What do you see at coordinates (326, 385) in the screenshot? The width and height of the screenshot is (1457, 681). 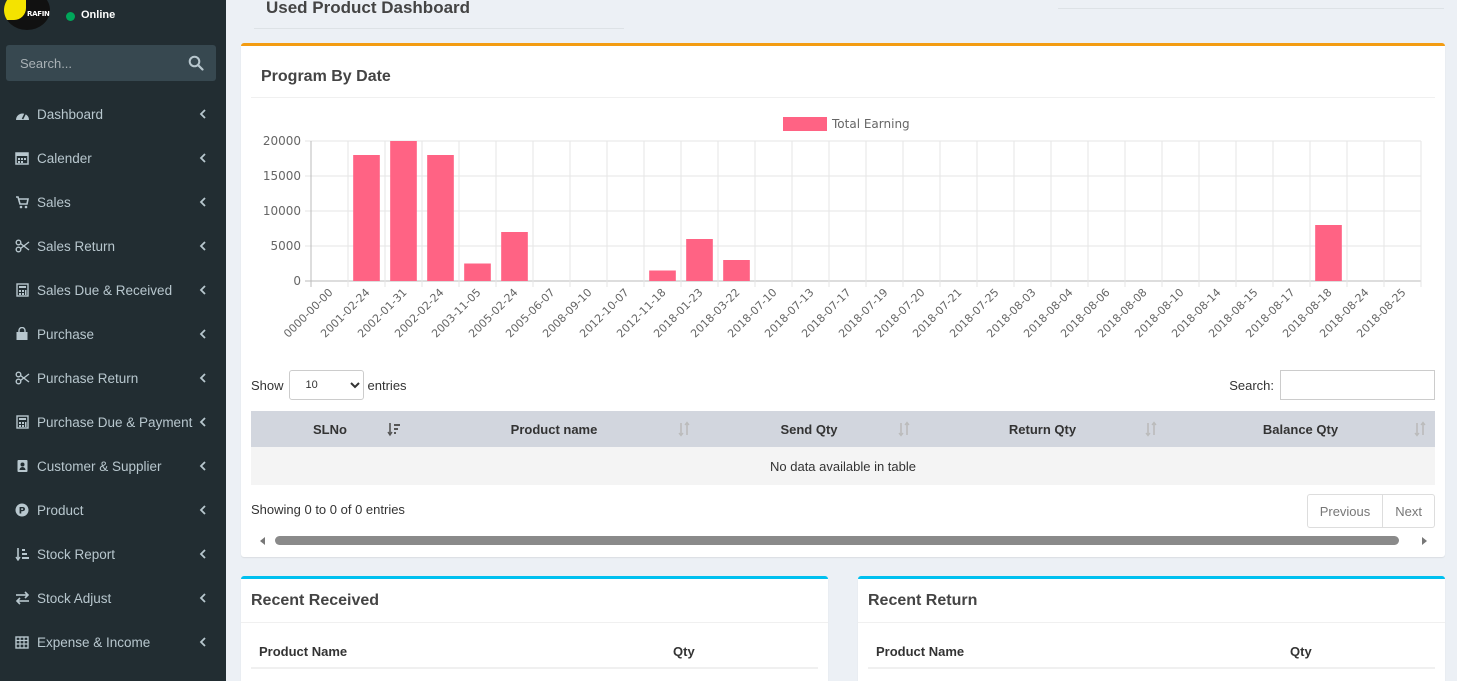 I see `entries-select: 10` at bounding box center [326, 385].